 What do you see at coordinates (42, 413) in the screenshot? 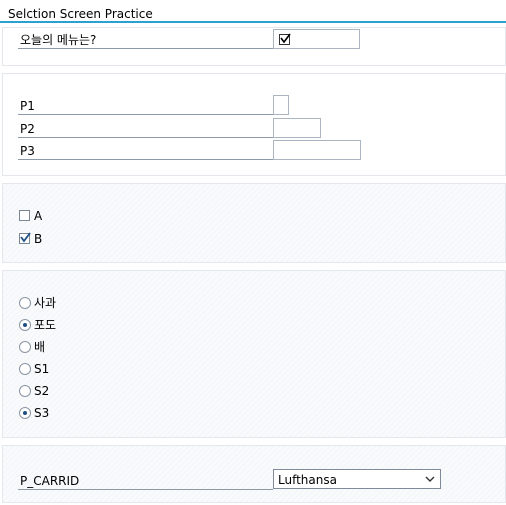
I see `radio-s3-label: S3` at bounding box center [42, 413].